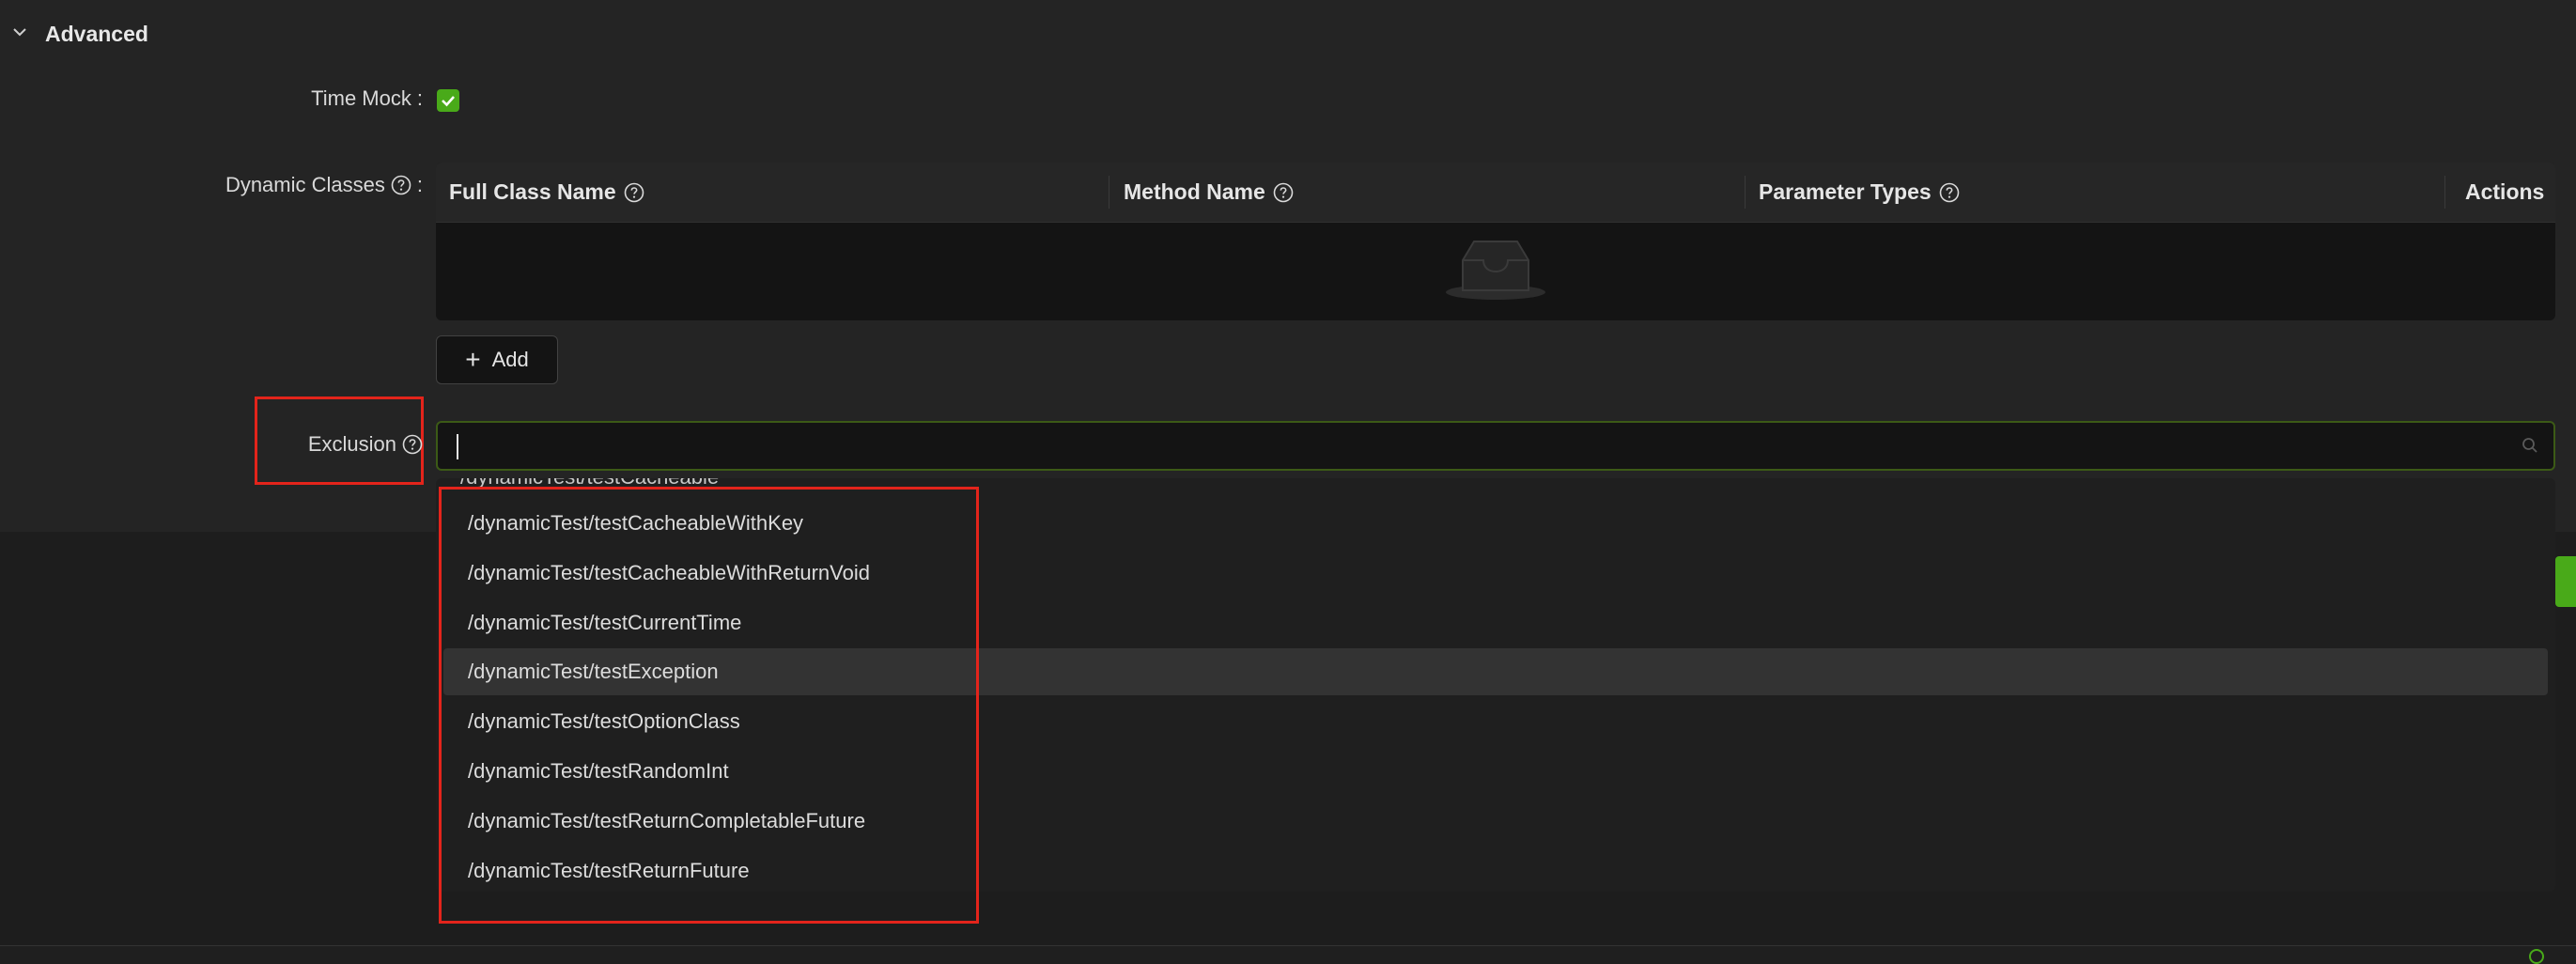  What do you see at coordinates (2537, 956) in the screenshot?
I see `status-circle-icon` at bounding box center [2537, 956].